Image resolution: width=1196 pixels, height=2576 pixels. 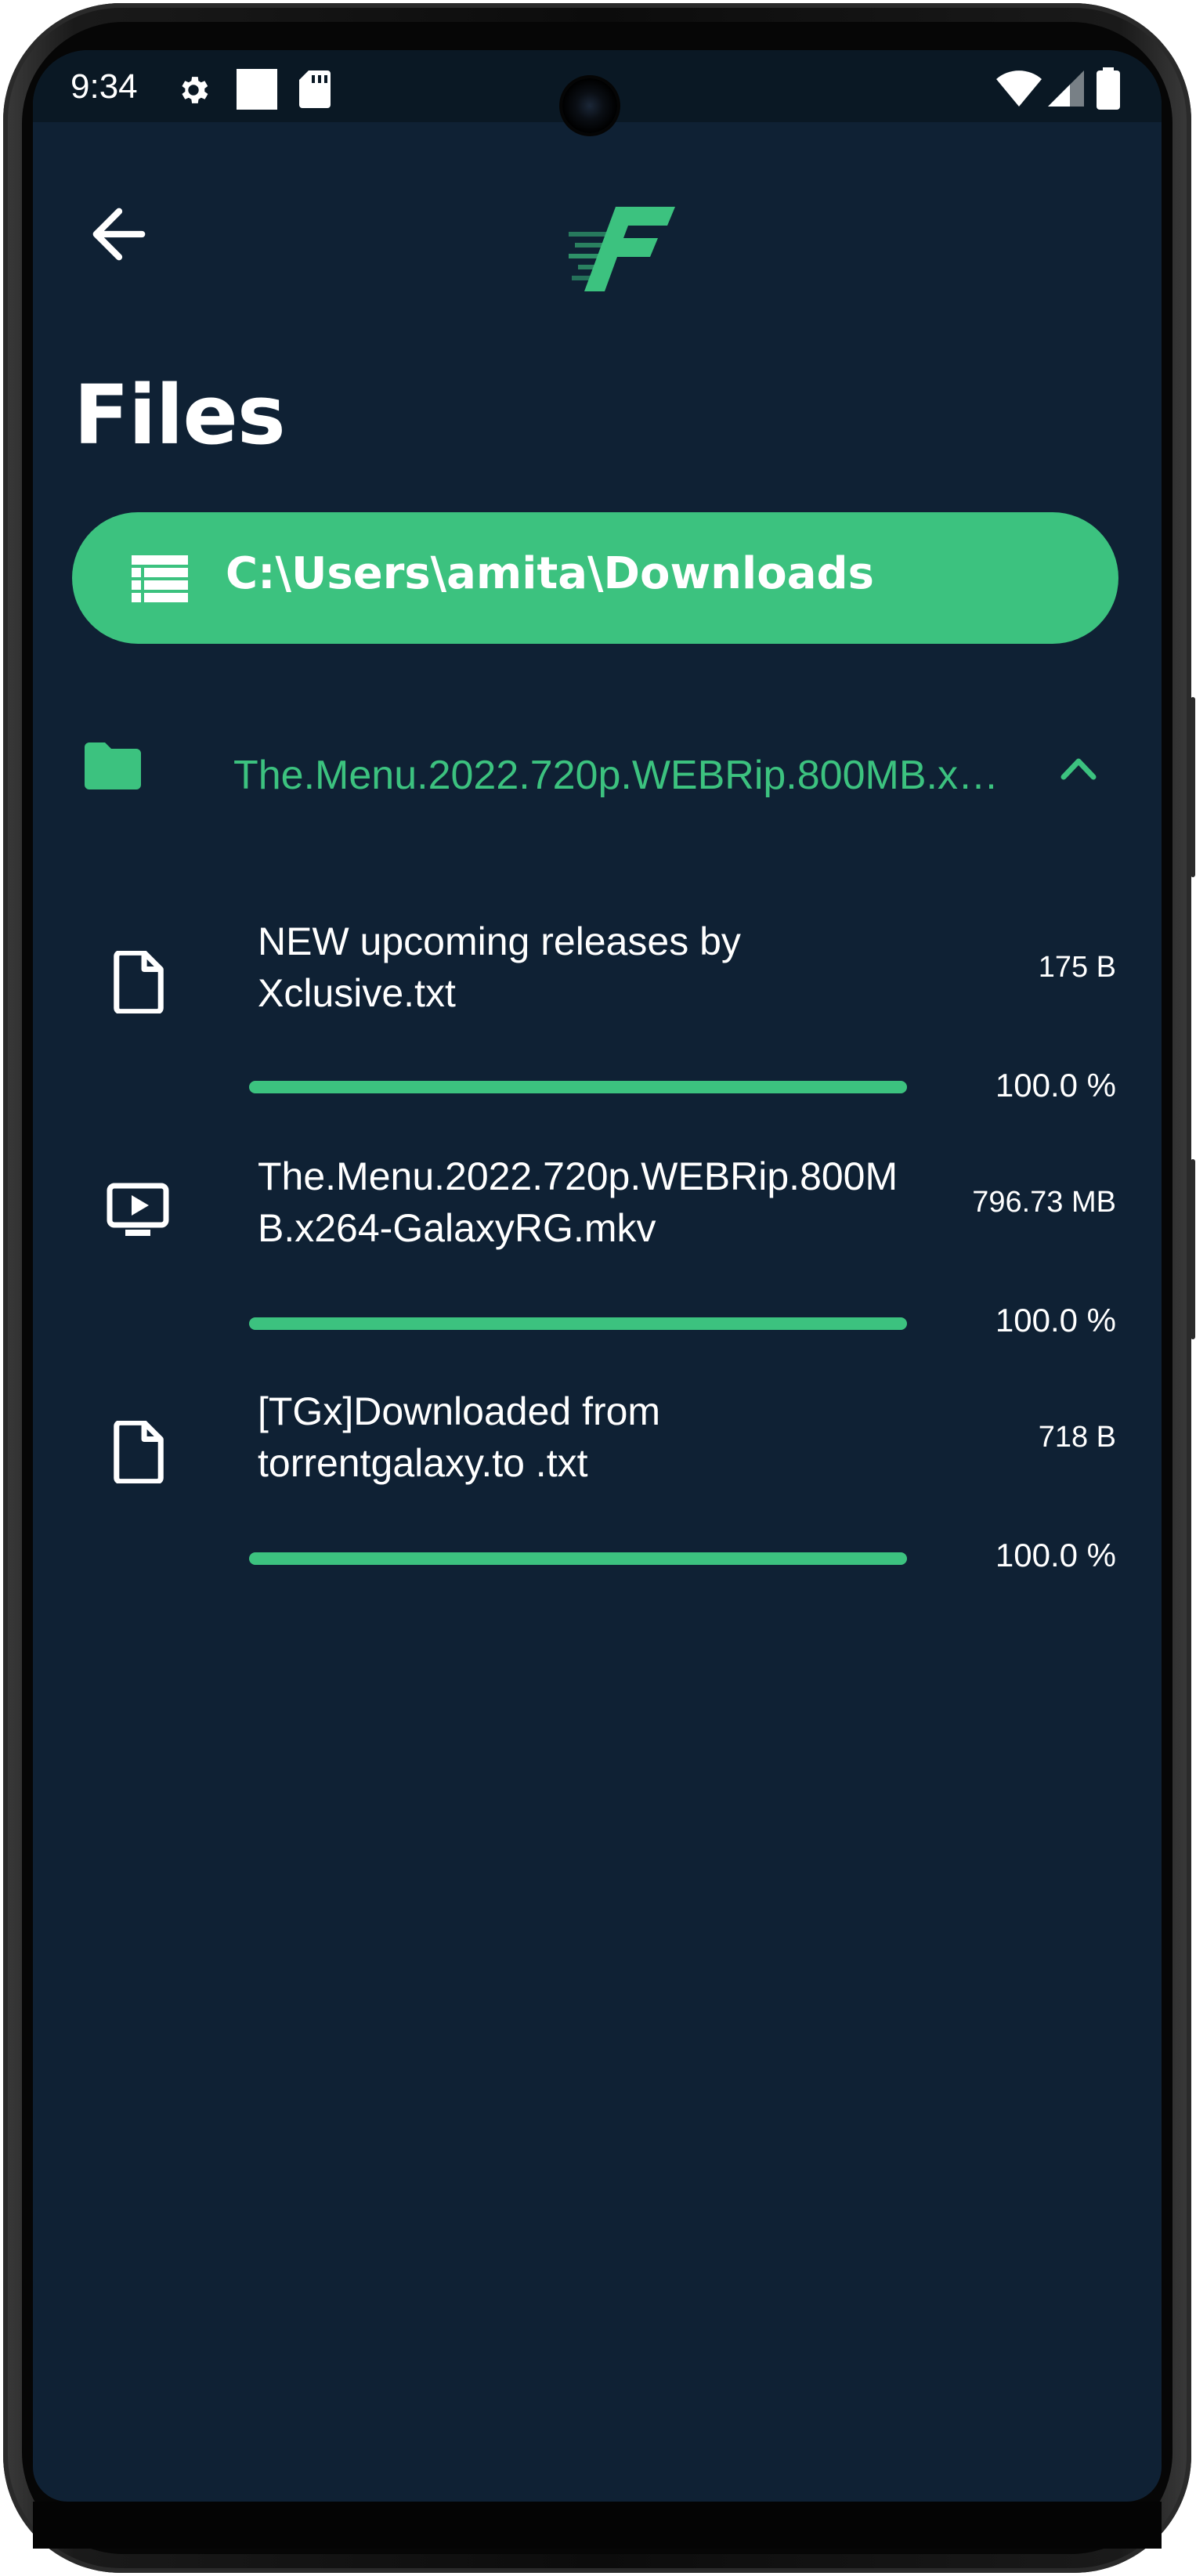 I want to click on back-arrow-icon, so click(x=119, y=234).